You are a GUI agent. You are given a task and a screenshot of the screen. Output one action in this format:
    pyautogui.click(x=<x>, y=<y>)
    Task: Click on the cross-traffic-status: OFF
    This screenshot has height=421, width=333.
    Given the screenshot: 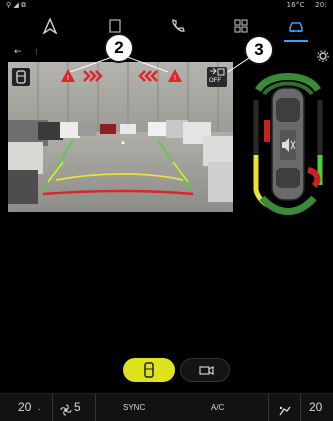 What is the action you would take?
    pyautogui.click(x=215, y=81)
    